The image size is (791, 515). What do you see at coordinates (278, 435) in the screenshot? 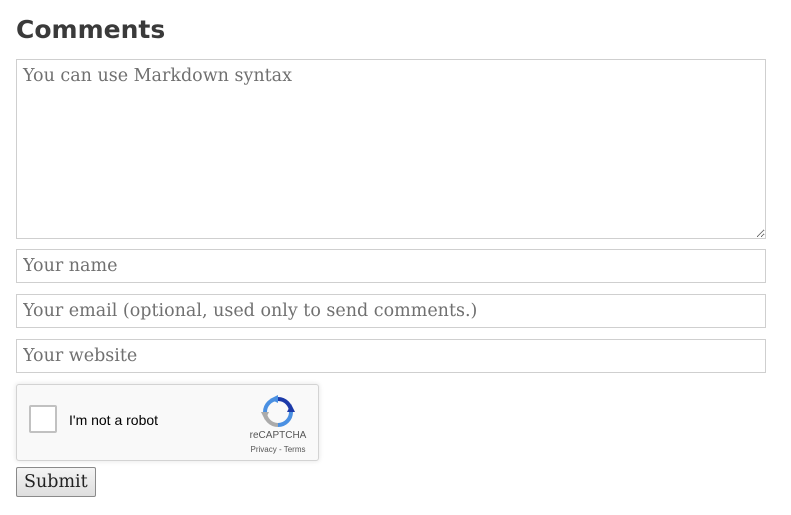
I see `recaptcha-brand: reCAPTCHA` at bounding box center [278, 435].